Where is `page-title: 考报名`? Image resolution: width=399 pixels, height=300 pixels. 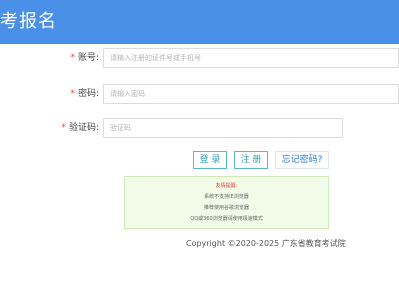 page-title: 考报名 is located at coordinates (28, 21).